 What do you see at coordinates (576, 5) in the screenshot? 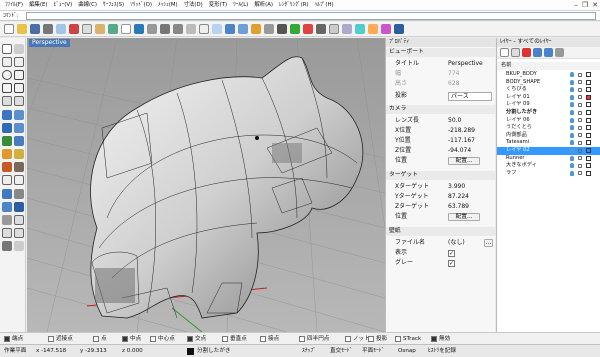
I see `minimize-icon: –` at bounding box center [576, 5].